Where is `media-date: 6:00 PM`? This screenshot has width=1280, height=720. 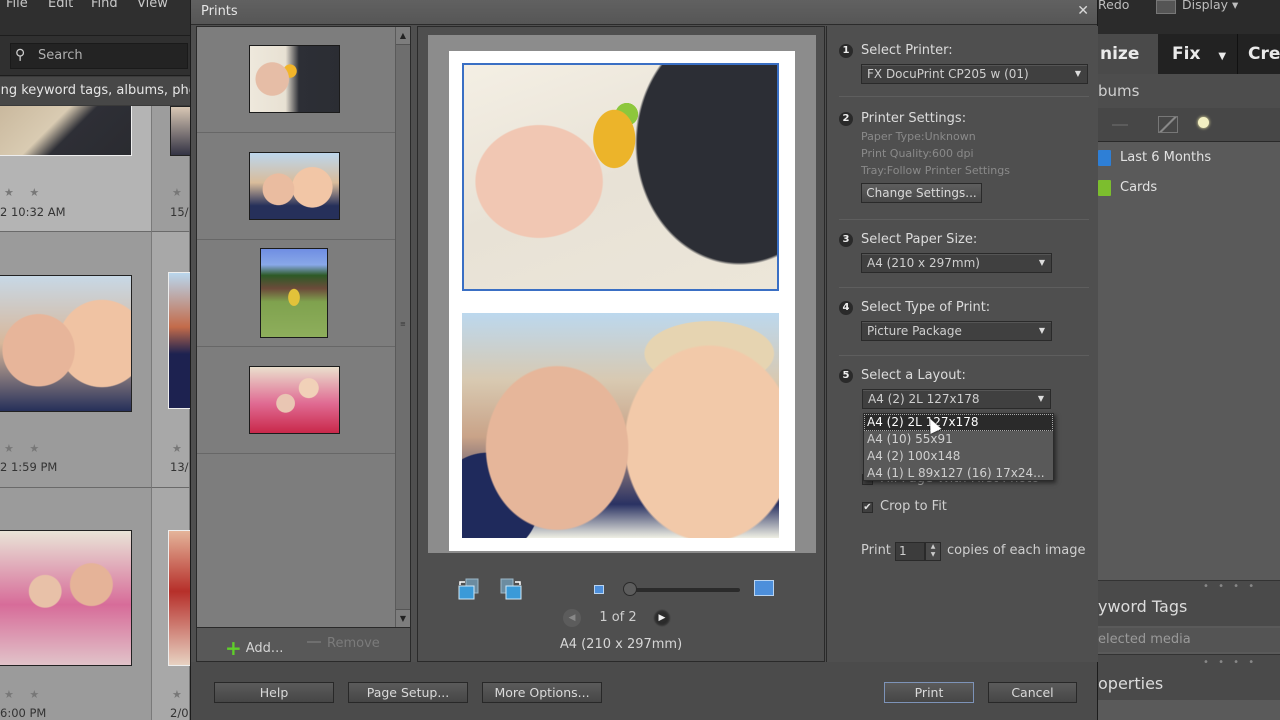
media-date: 6:00 PM is located at coordinates (23, 713).